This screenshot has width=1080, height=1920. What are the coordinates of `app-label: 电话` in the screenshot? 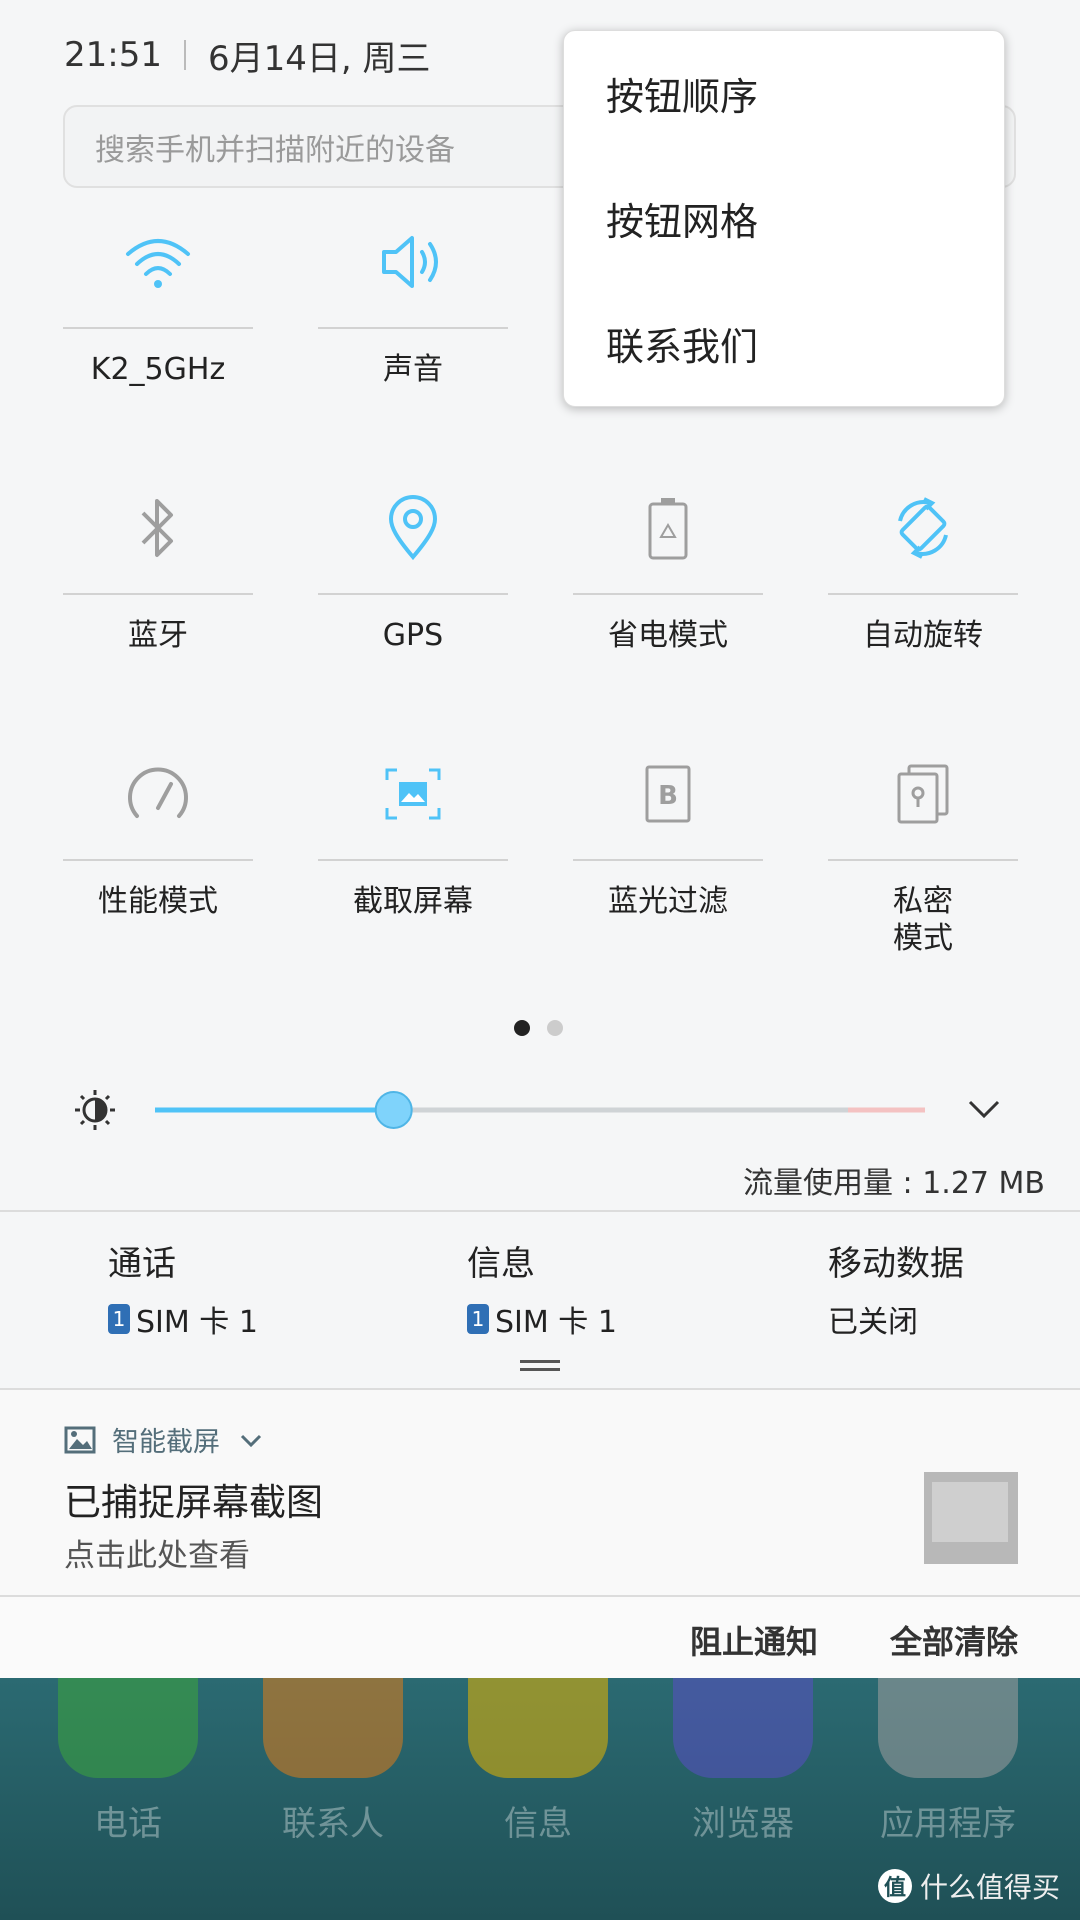 It's located at (128, 1824).